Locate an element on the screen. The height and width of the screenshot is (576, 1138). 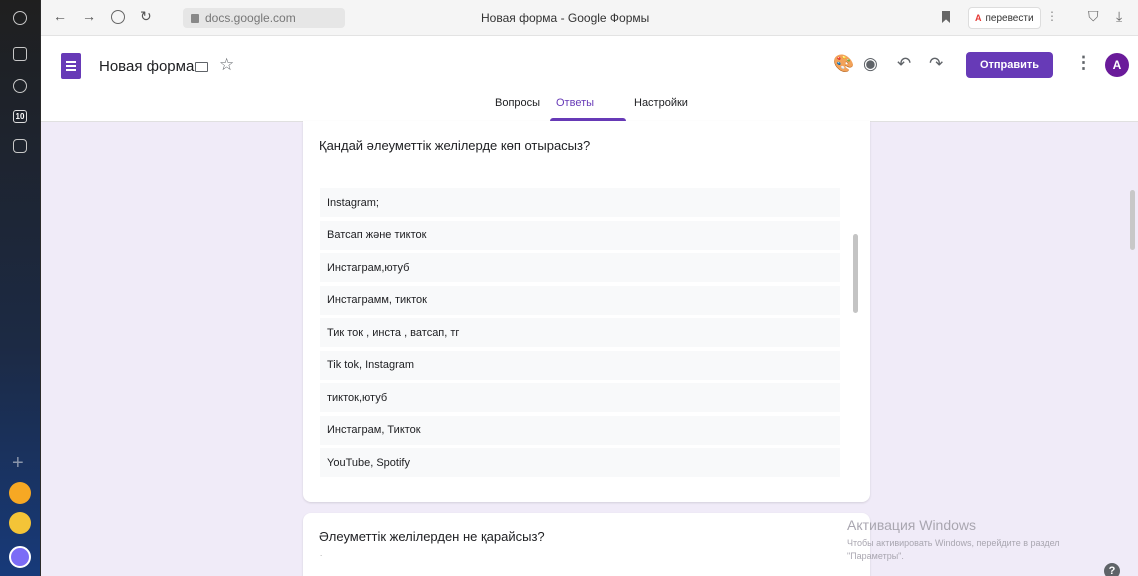
star-icon: ☆ is located at coordinates (226, 65).